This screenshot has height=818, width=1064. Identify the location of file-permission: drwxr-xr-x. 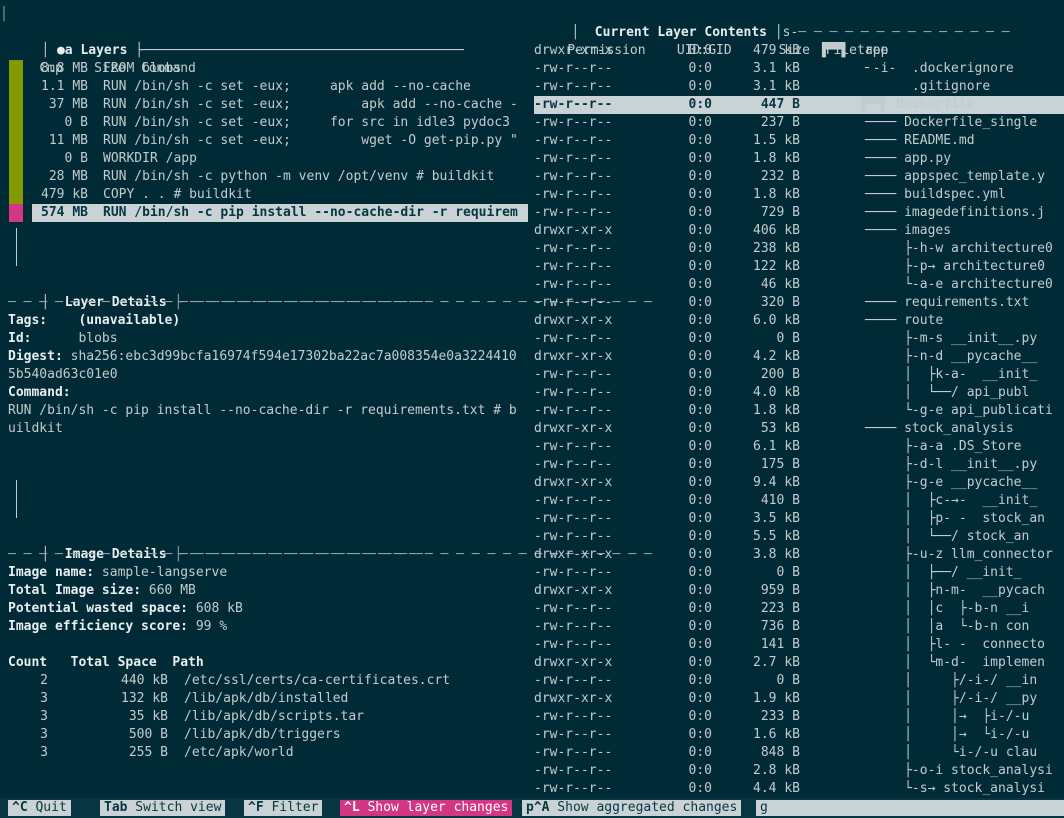
(573, 482).